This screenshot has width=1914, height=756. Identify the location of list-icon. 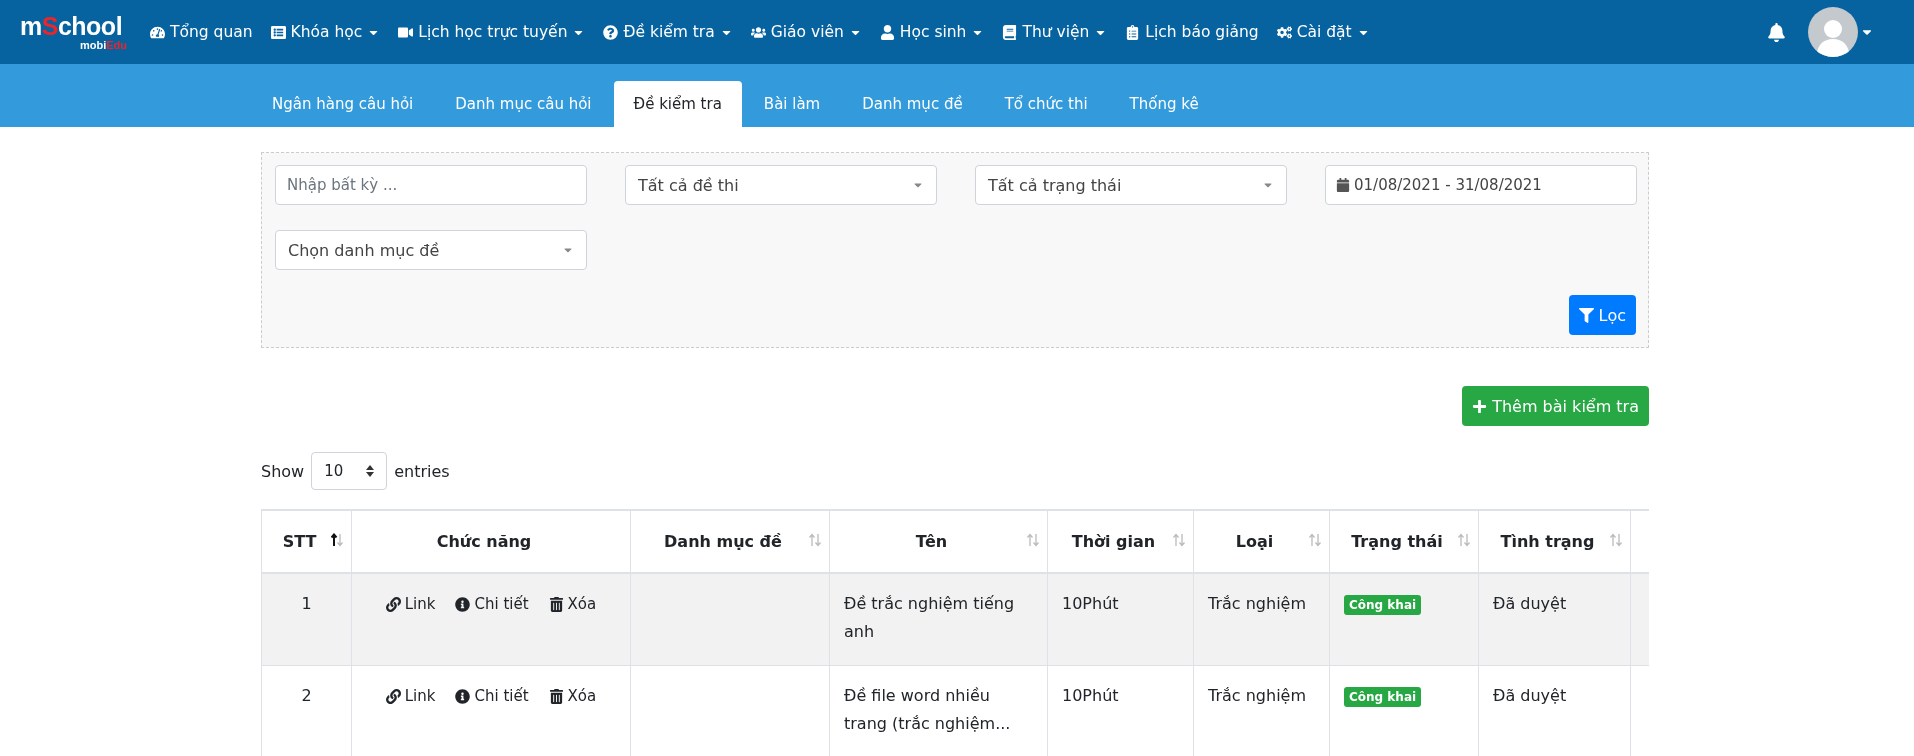
(278, 32).